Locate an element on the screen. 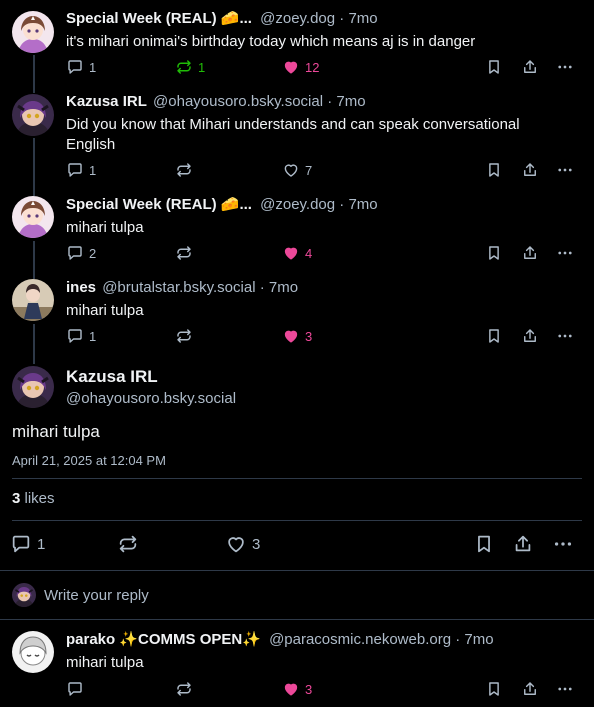 The width and height of the screenshot is (594, 707). author-handle: @ohayousoro.bsky.social is located at coordinates (238, 101).